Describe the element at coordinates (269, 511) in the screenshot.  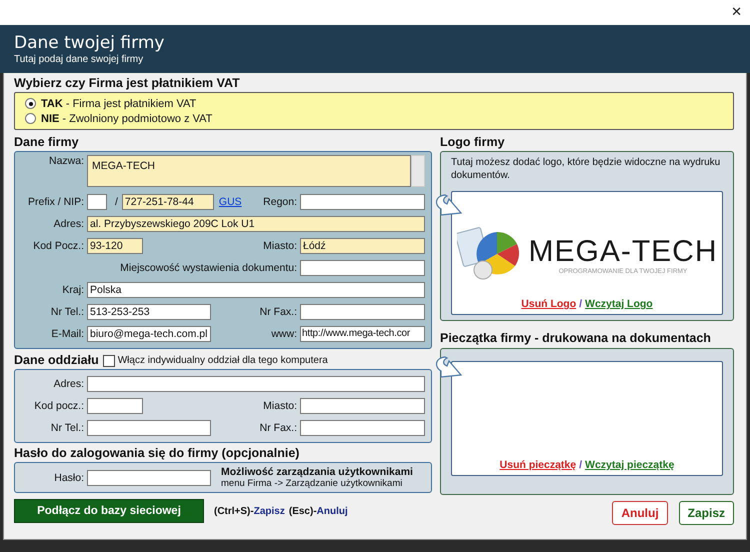
I see `save-link: Zapisz` at that location.